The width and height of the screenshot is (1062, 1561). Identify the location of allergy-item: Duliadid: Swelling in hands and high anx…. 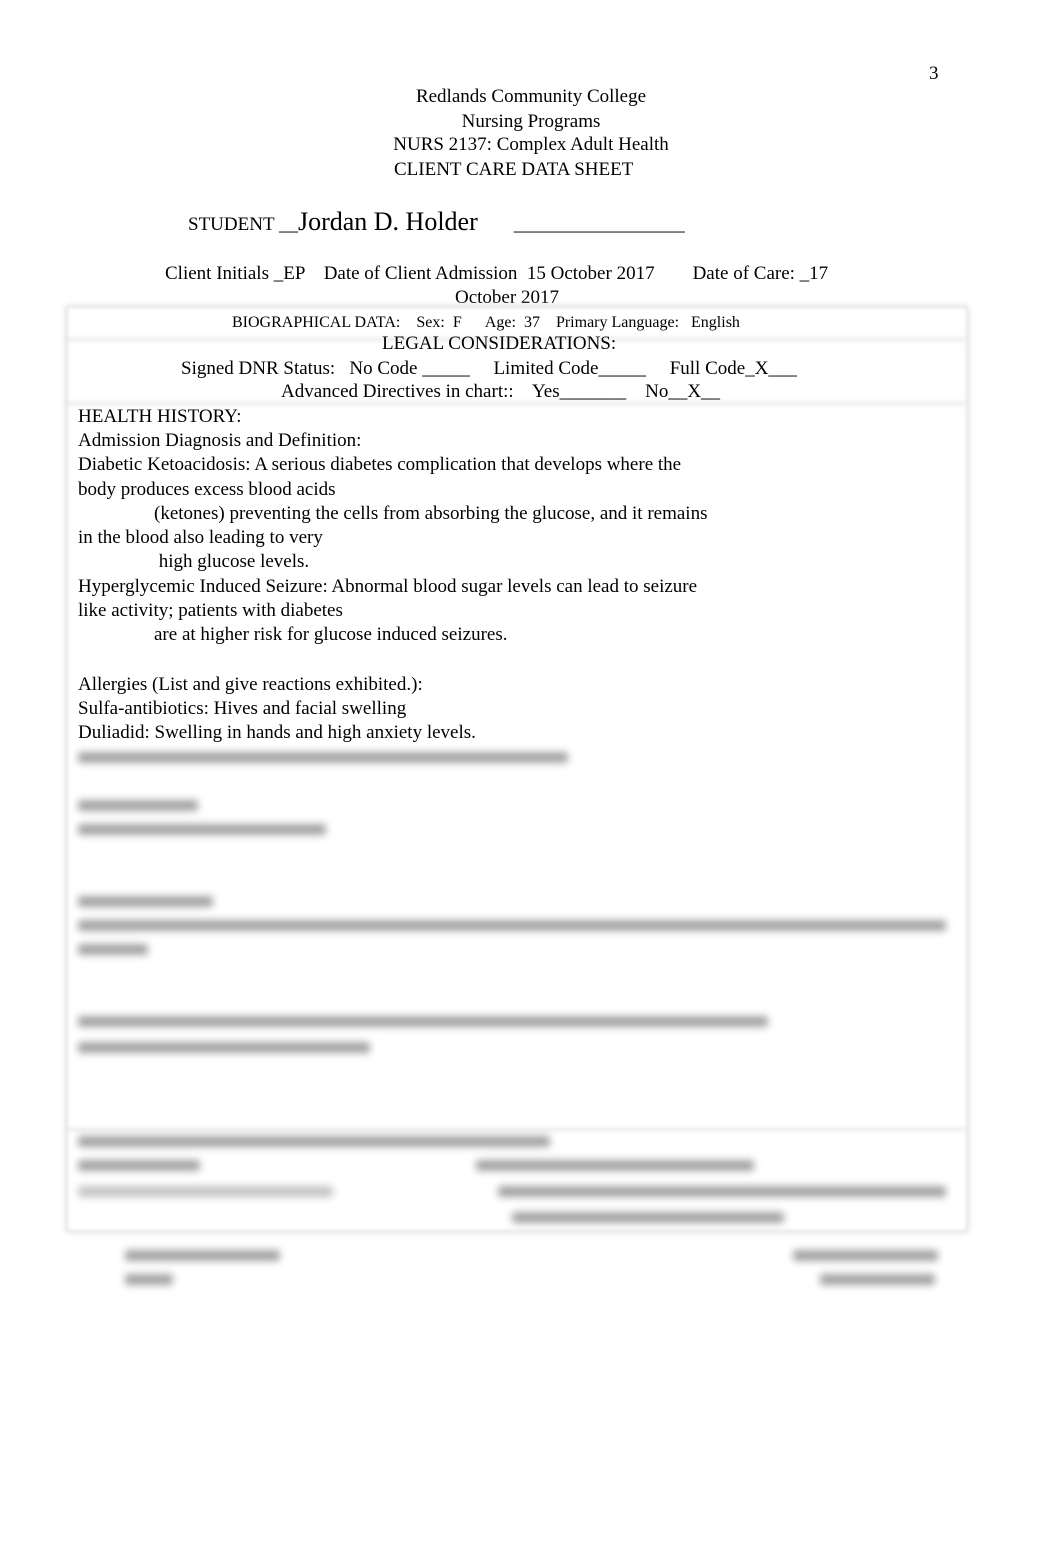
(277, 732).